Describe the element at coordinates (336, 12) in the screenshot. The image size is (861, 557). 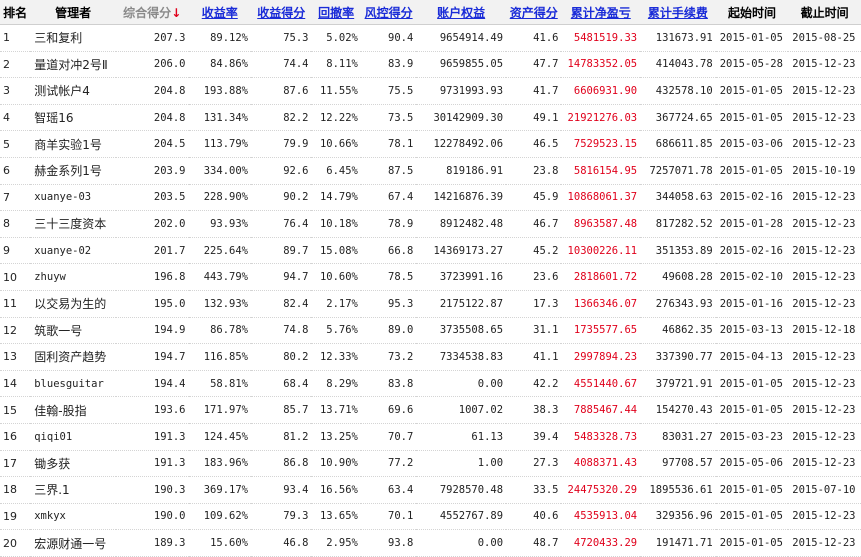
I see `header-drawdown-link: 回撤率` at that location.